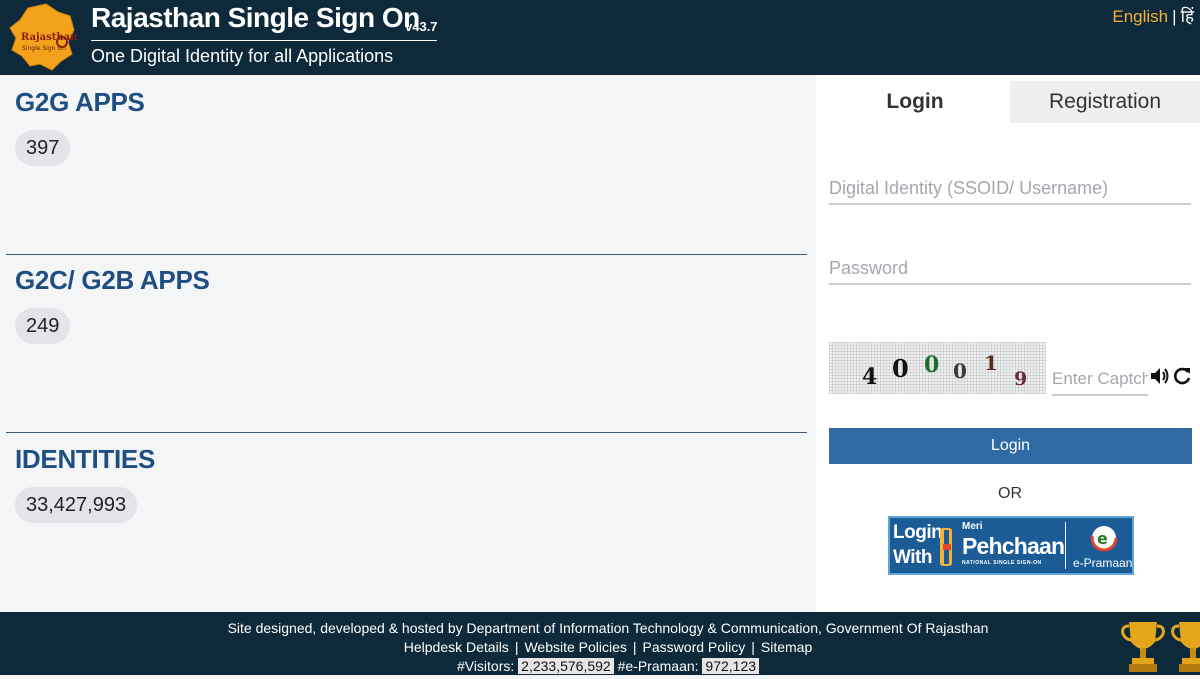 The height and width of the screenshot is (679, 1200). Describe the element at coordinates (1021, 379) in the screenshot. I see `captcha-char: 9` at that location.